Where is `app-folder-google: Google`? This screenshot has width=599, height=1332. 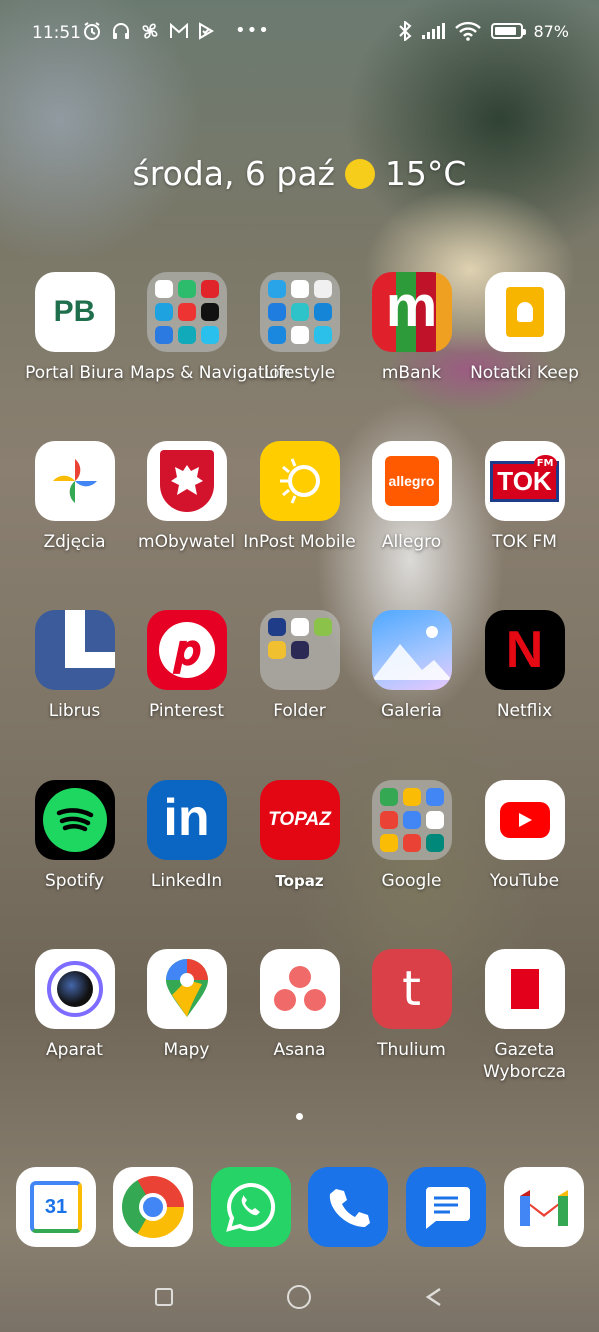
app-folder-google: Google is located at coordinates (411, 836).